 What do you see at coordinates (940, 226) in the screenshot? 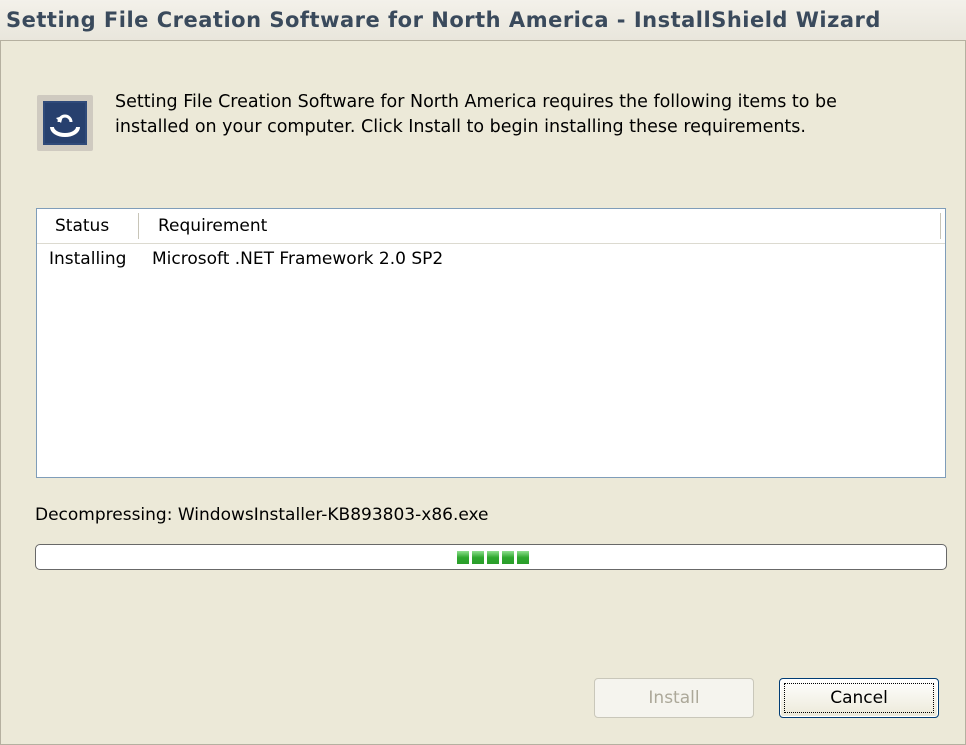
I see `column-divider-end` at bounding box center [940, 226].